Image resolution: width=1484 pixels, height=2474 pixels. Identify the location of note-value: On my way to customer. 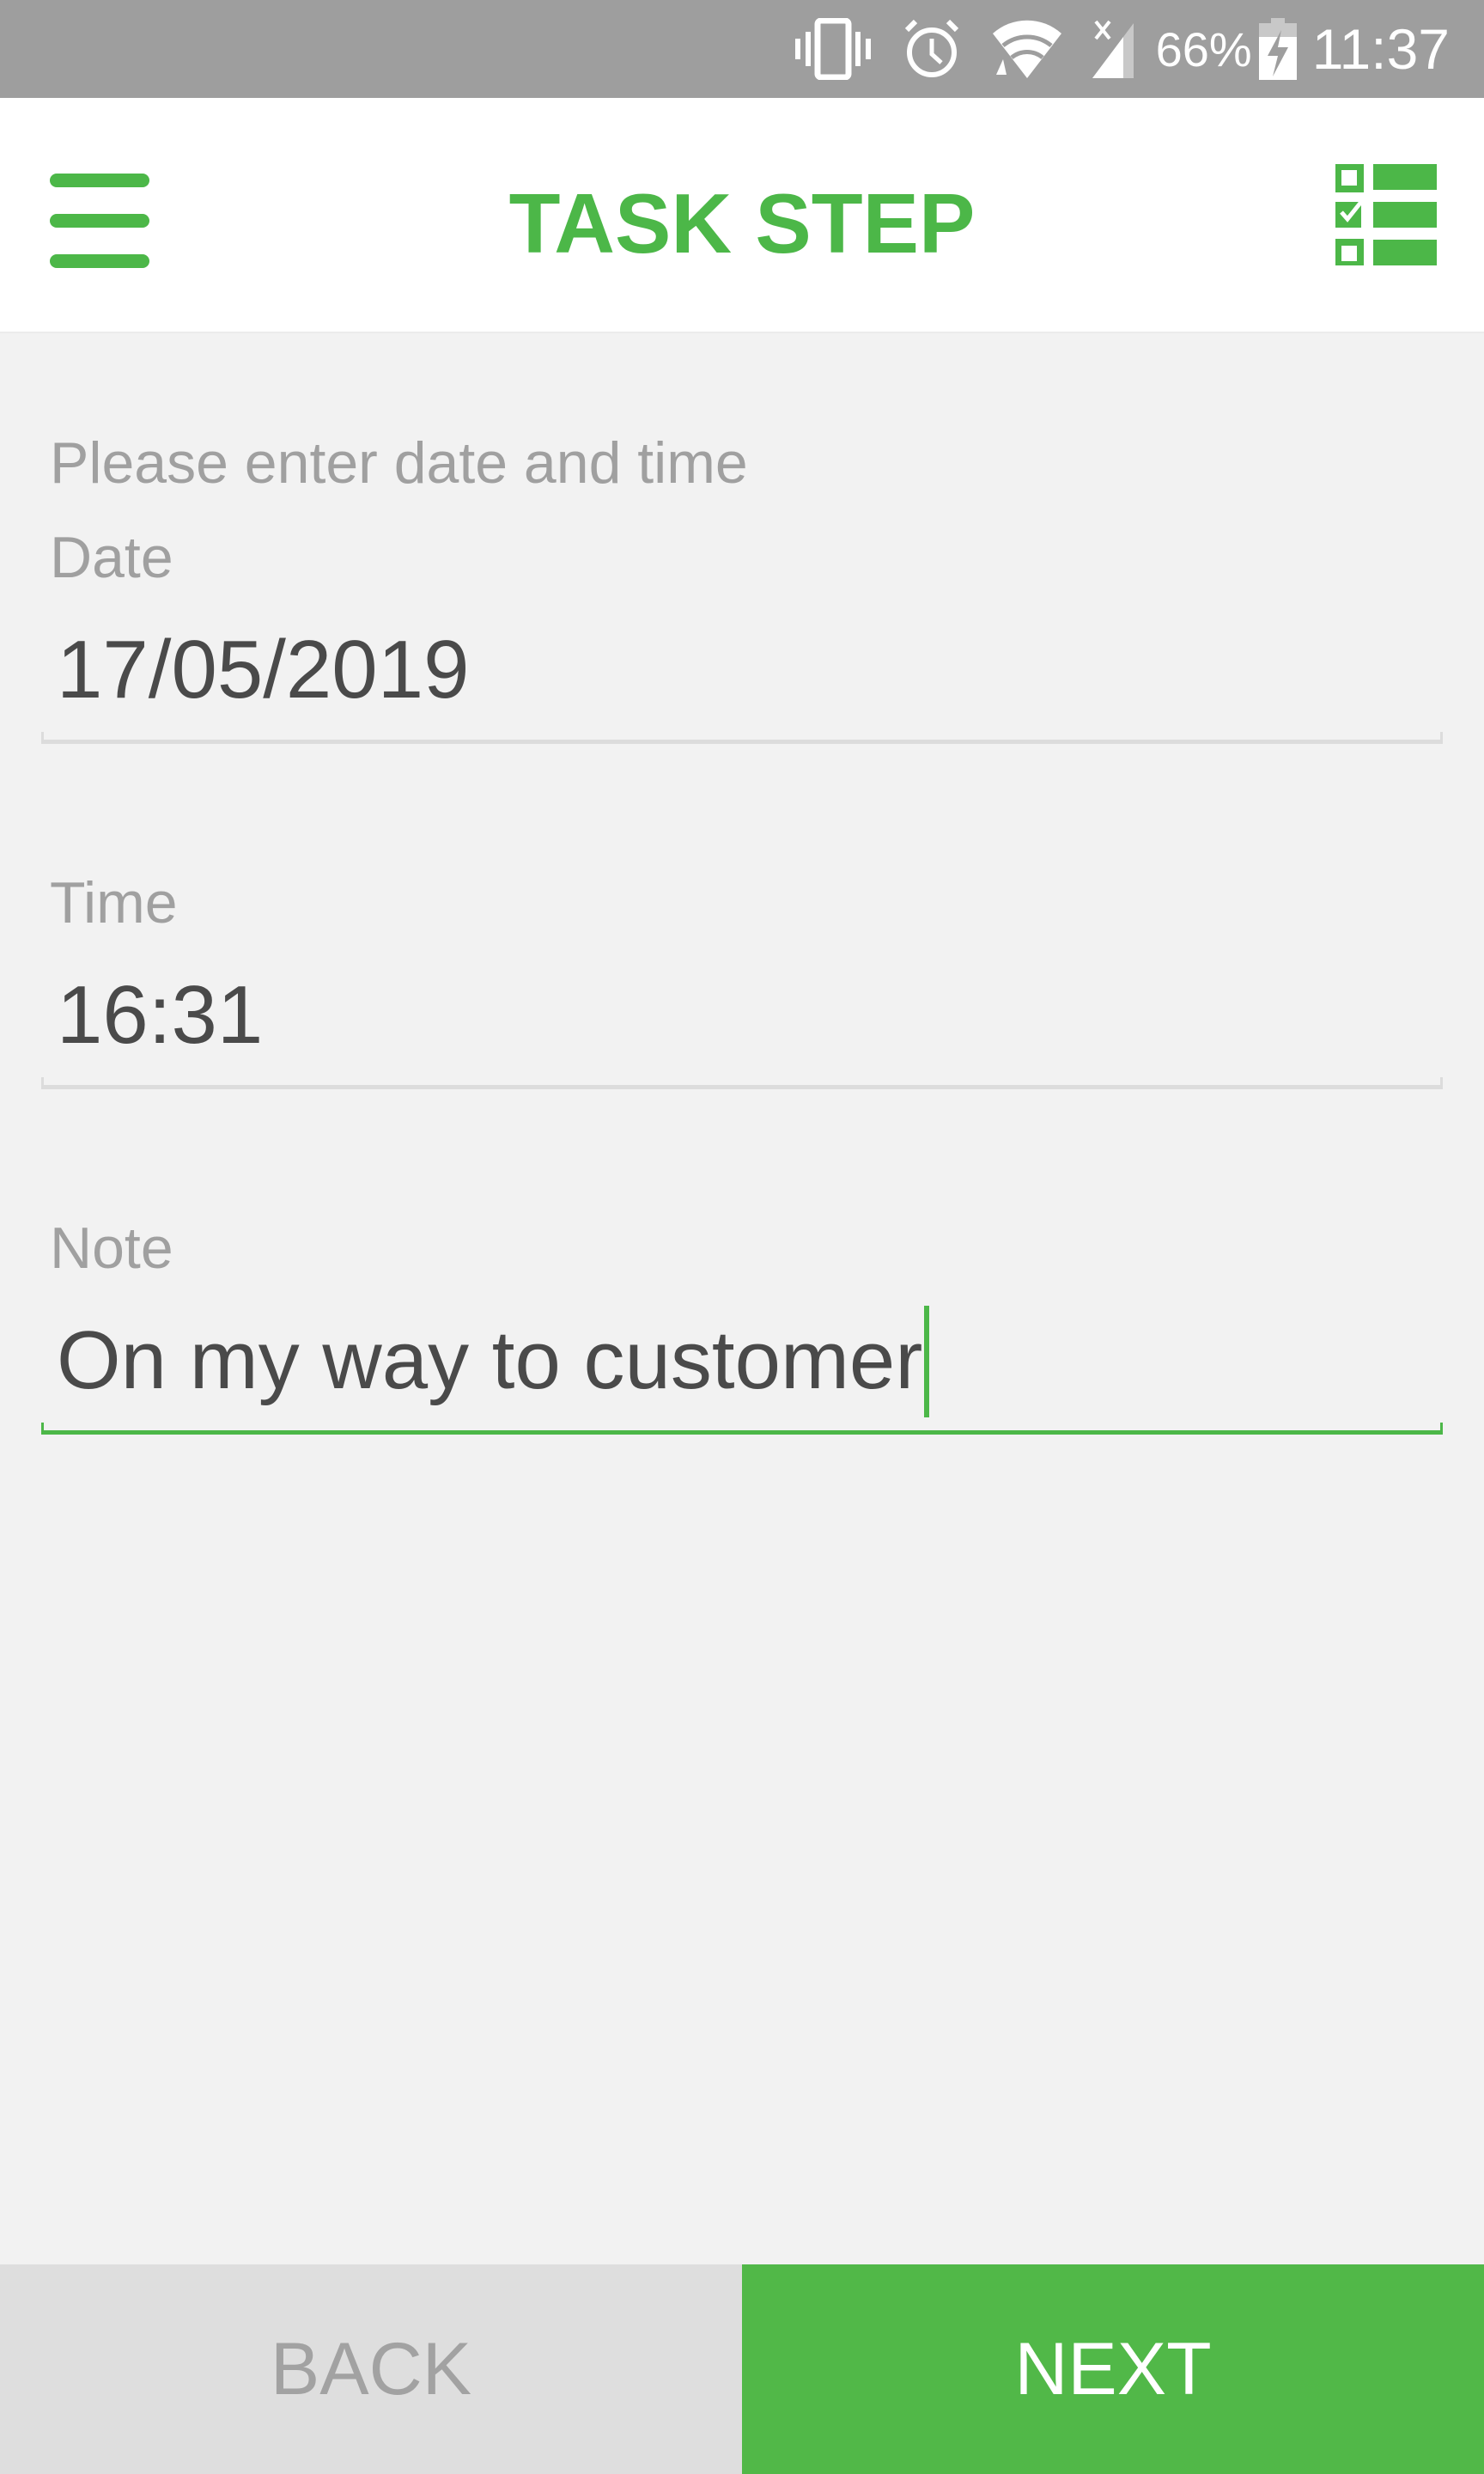
(490, 1360).